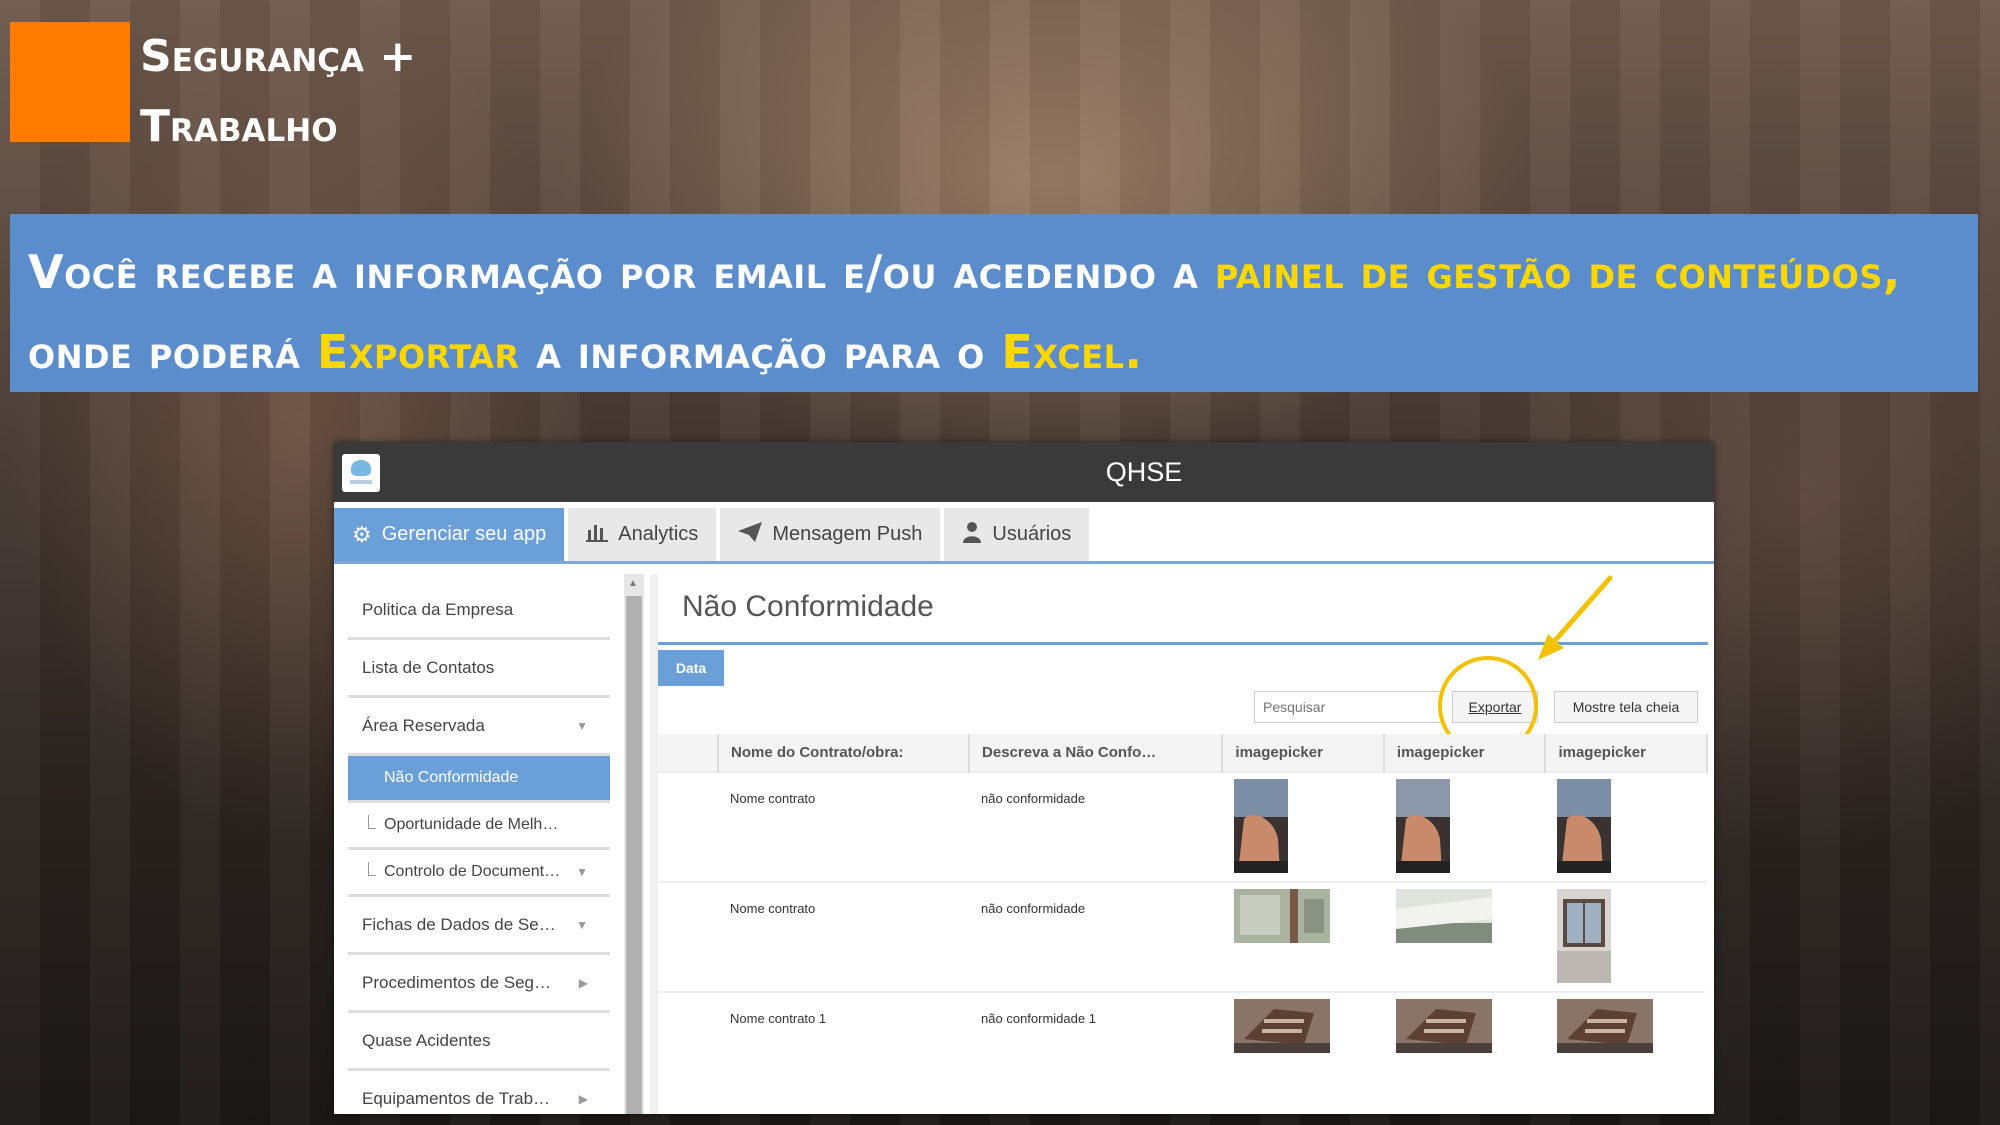  Describe the element at coordinates (1303, 753) in the screenshot. I see `column-header-imagepicker-1: imagepicker` at that location.